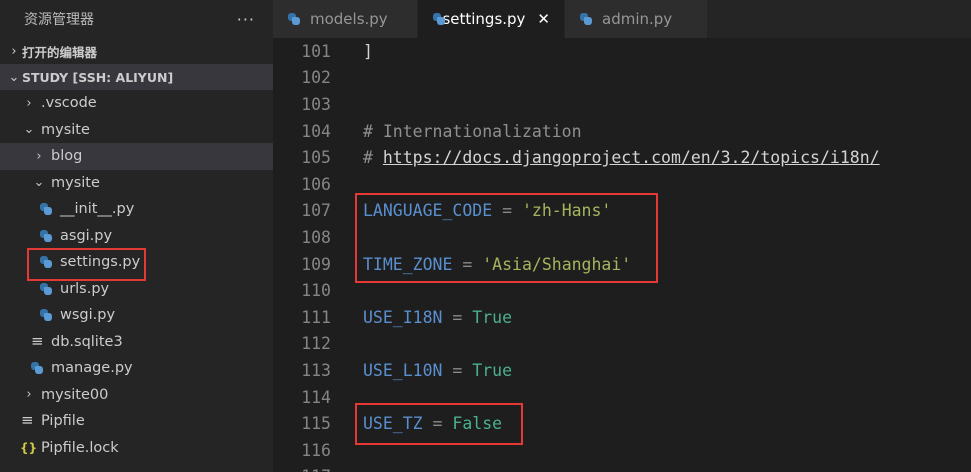 The width and height of the screenshot is (971, 472). I want to click on code-comment: # Internationalization, so click(472, 131).